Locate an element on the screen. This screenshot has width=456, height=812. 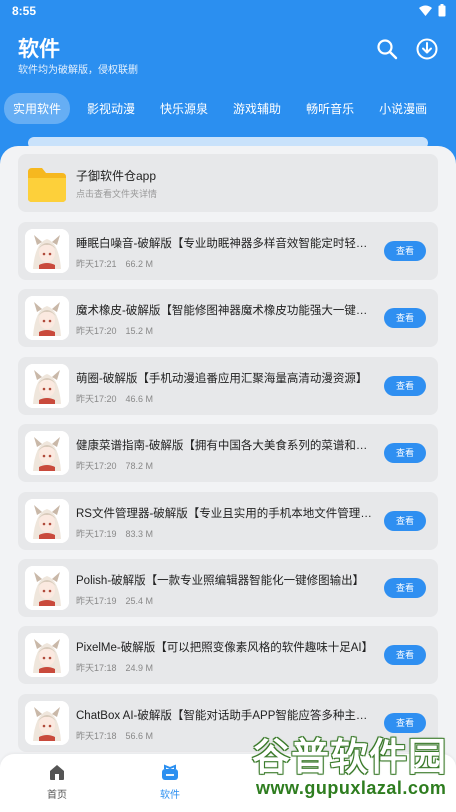
battery-icon is located at coordinates (442, 10).